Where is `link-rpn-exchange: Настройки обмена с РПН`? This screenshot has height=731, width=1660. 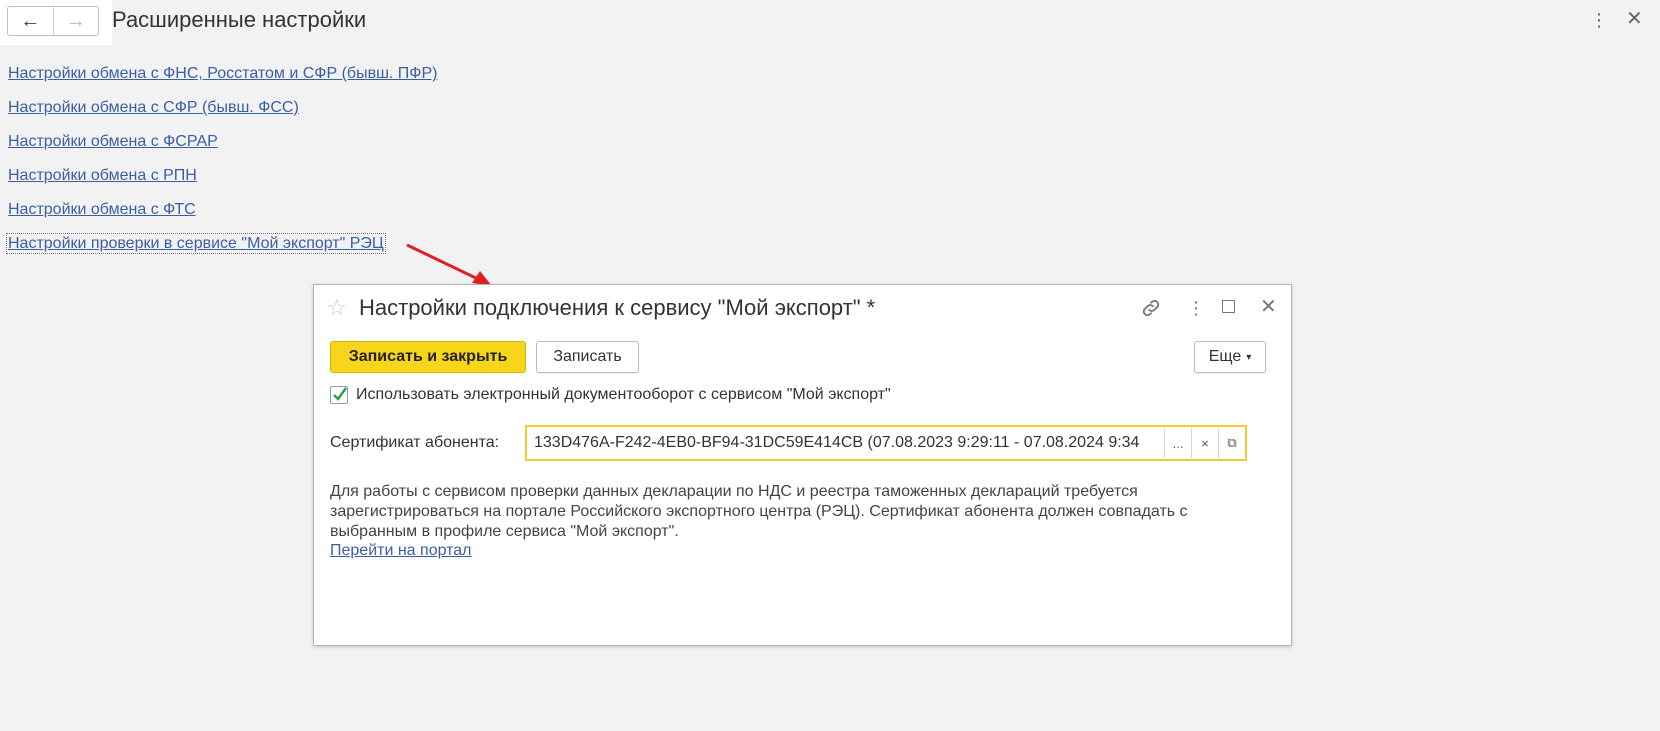
link-rpn-exchange: Настройки обмена с РПН is located at coordinates (222, 183).